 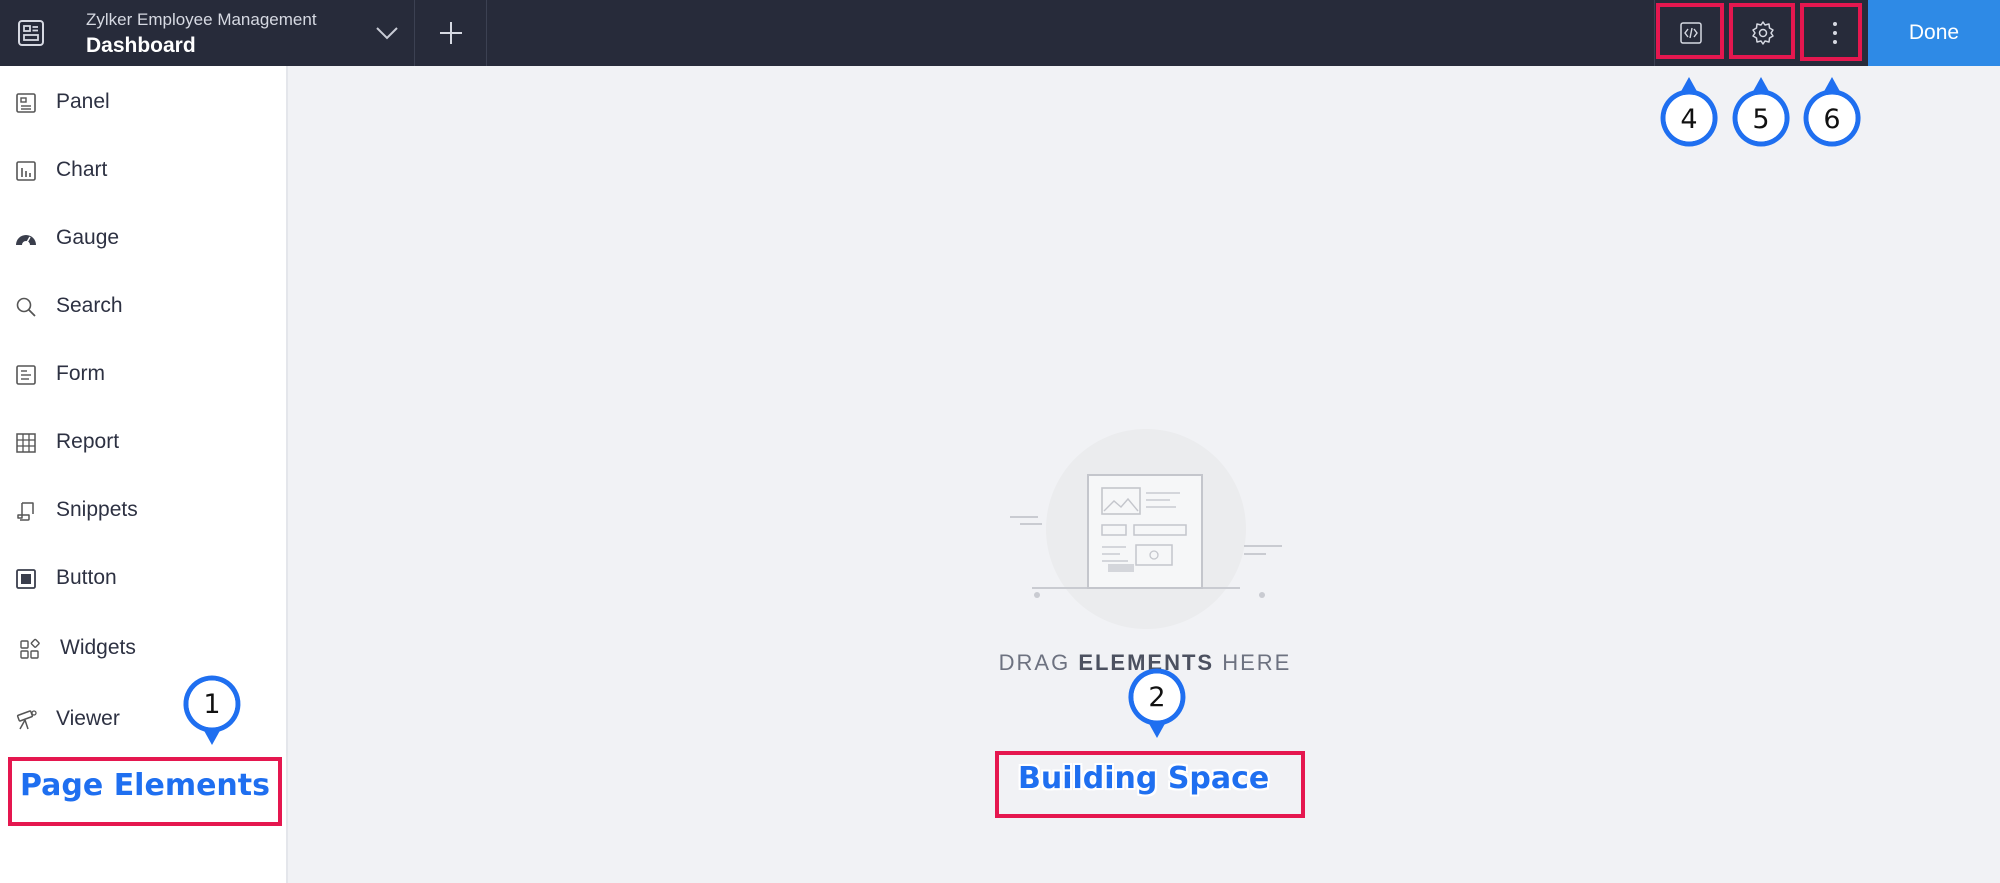 I want to click on drag-hint-suffix: HERE, so click(x=1257, y=662).